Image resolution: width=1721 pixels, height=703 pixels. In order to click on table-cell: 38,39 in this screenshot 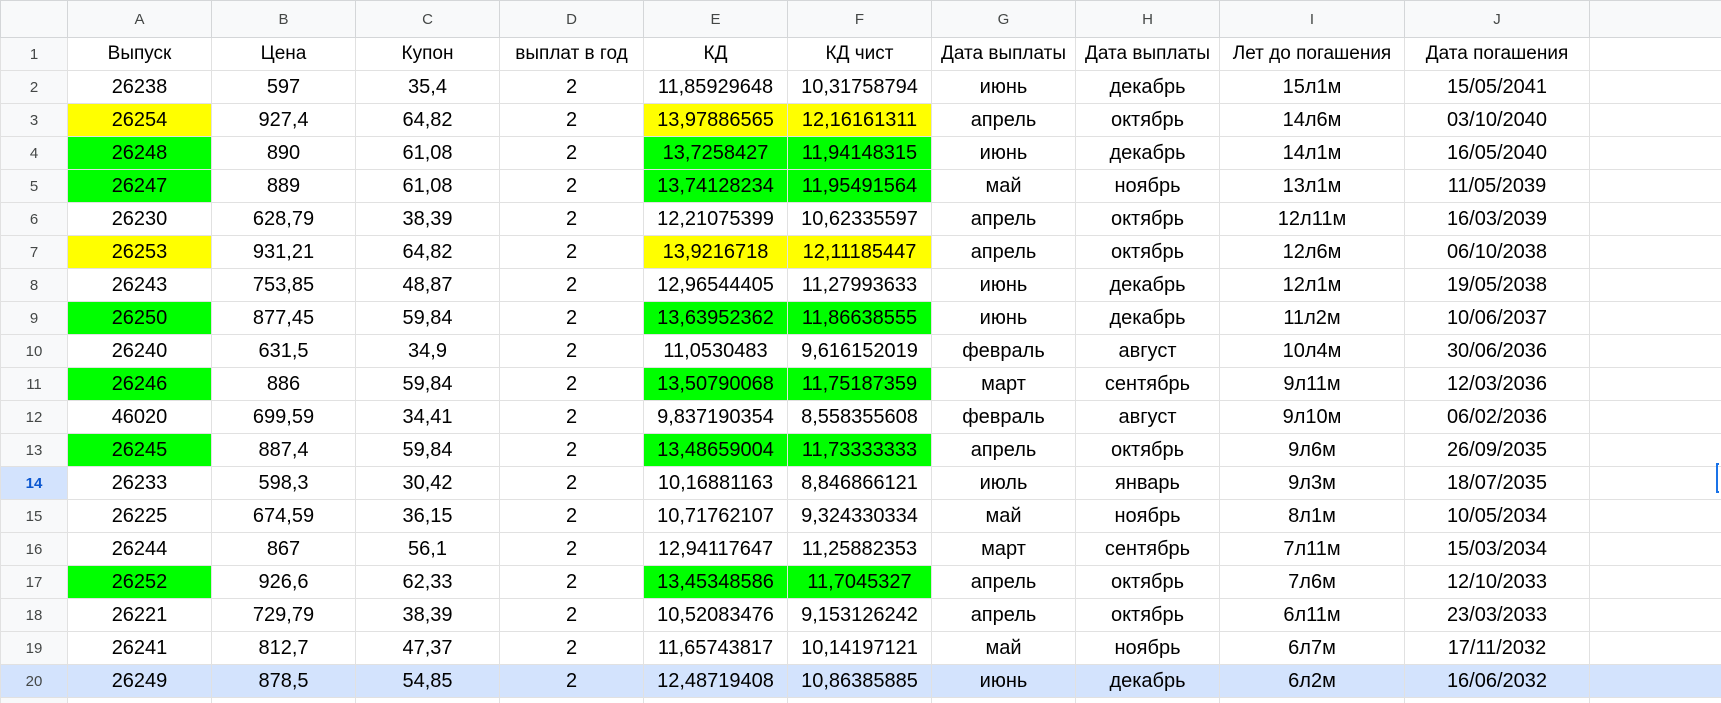, I will do `click(427, 219)`.